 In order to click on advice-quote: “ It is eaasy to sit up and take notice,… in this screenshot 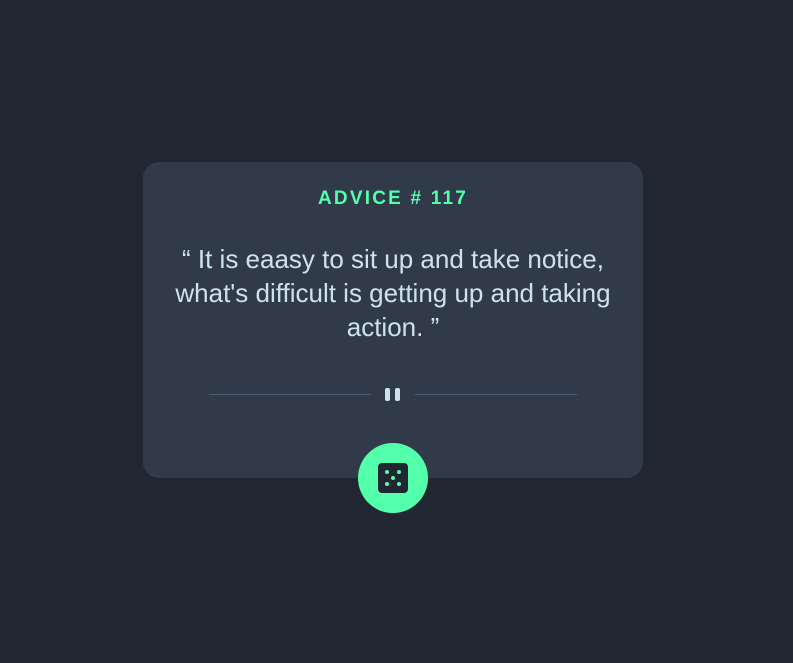, I will do `click(393, 293)`.